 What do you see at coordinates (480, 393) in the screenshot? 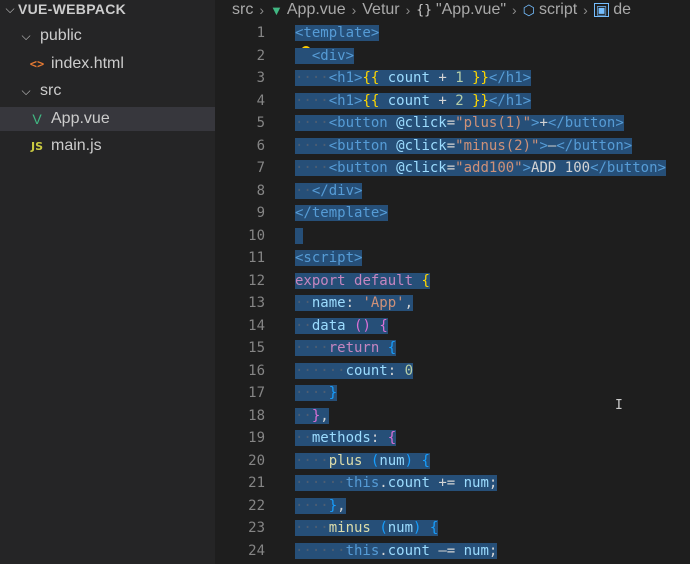
I see `code-line: ····}` at bounding box center [480, 393].